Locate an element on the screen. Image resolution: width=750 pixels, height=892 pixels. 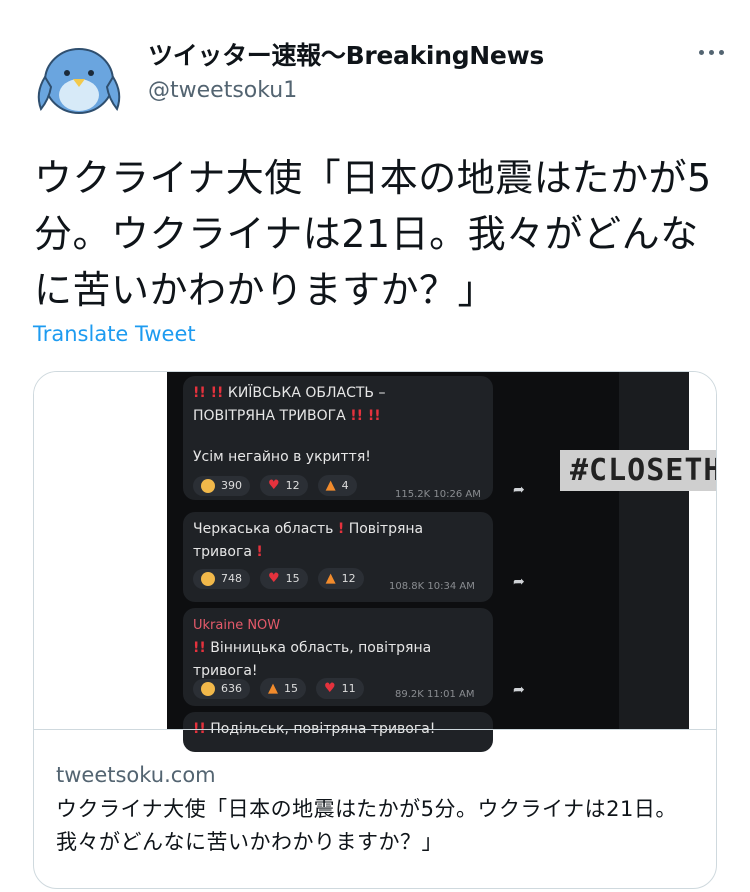
reaction-pill: ▲ 12 is located at coordinates (340, 578).